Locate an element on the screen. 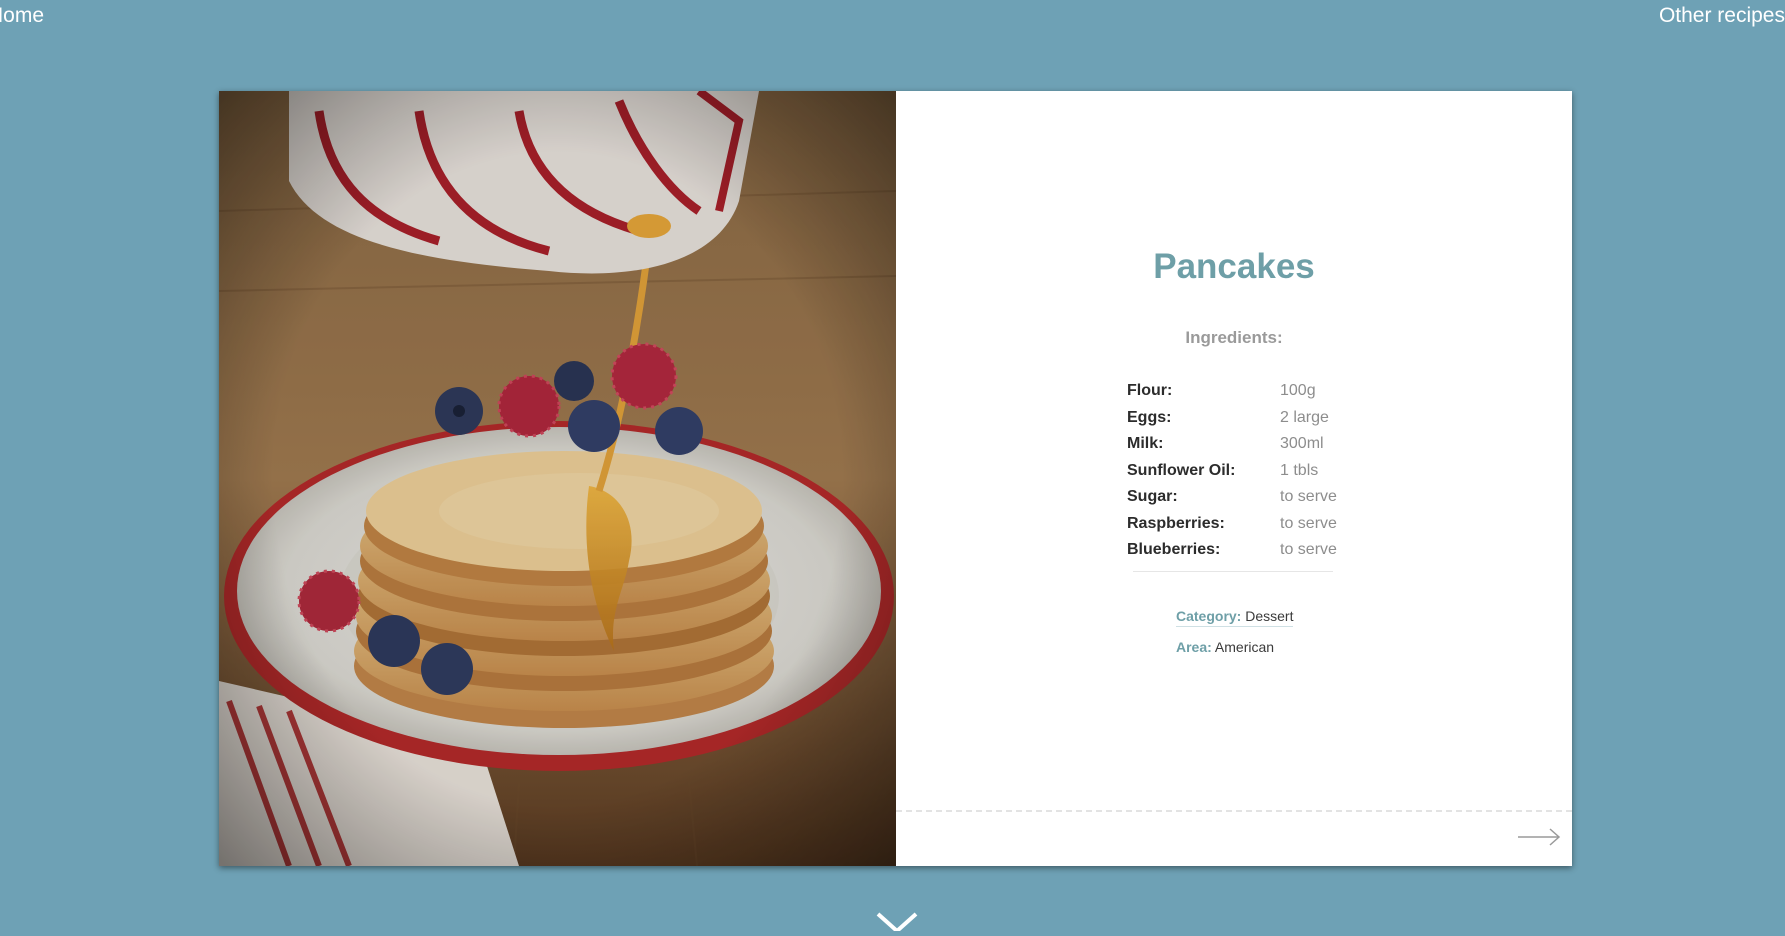 The height and width of the screenshot is (936, 1785). ingredient-row: Eggs: 2 large is located at coordinates (1232, 418).